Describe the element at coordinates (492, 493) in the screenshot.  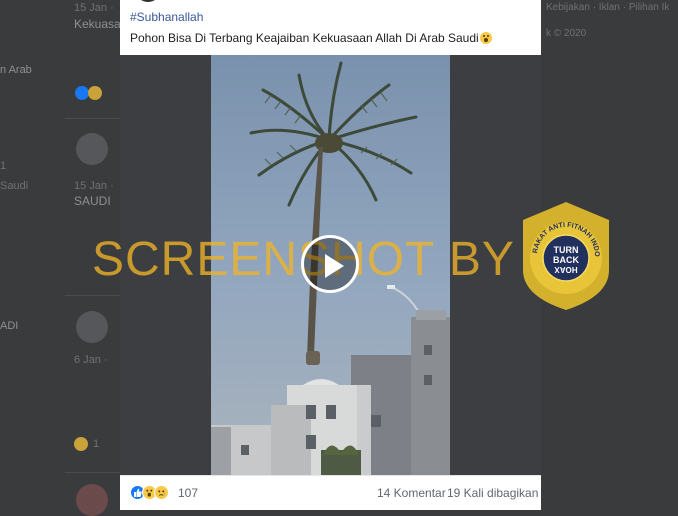
I see `shares-link: 19 Kali dibagikan` at that location.